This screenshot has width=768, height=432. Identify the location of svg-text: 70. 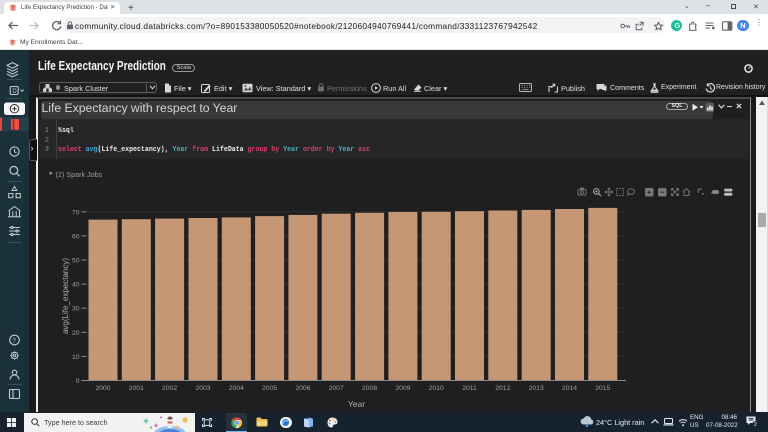
(75, 212).